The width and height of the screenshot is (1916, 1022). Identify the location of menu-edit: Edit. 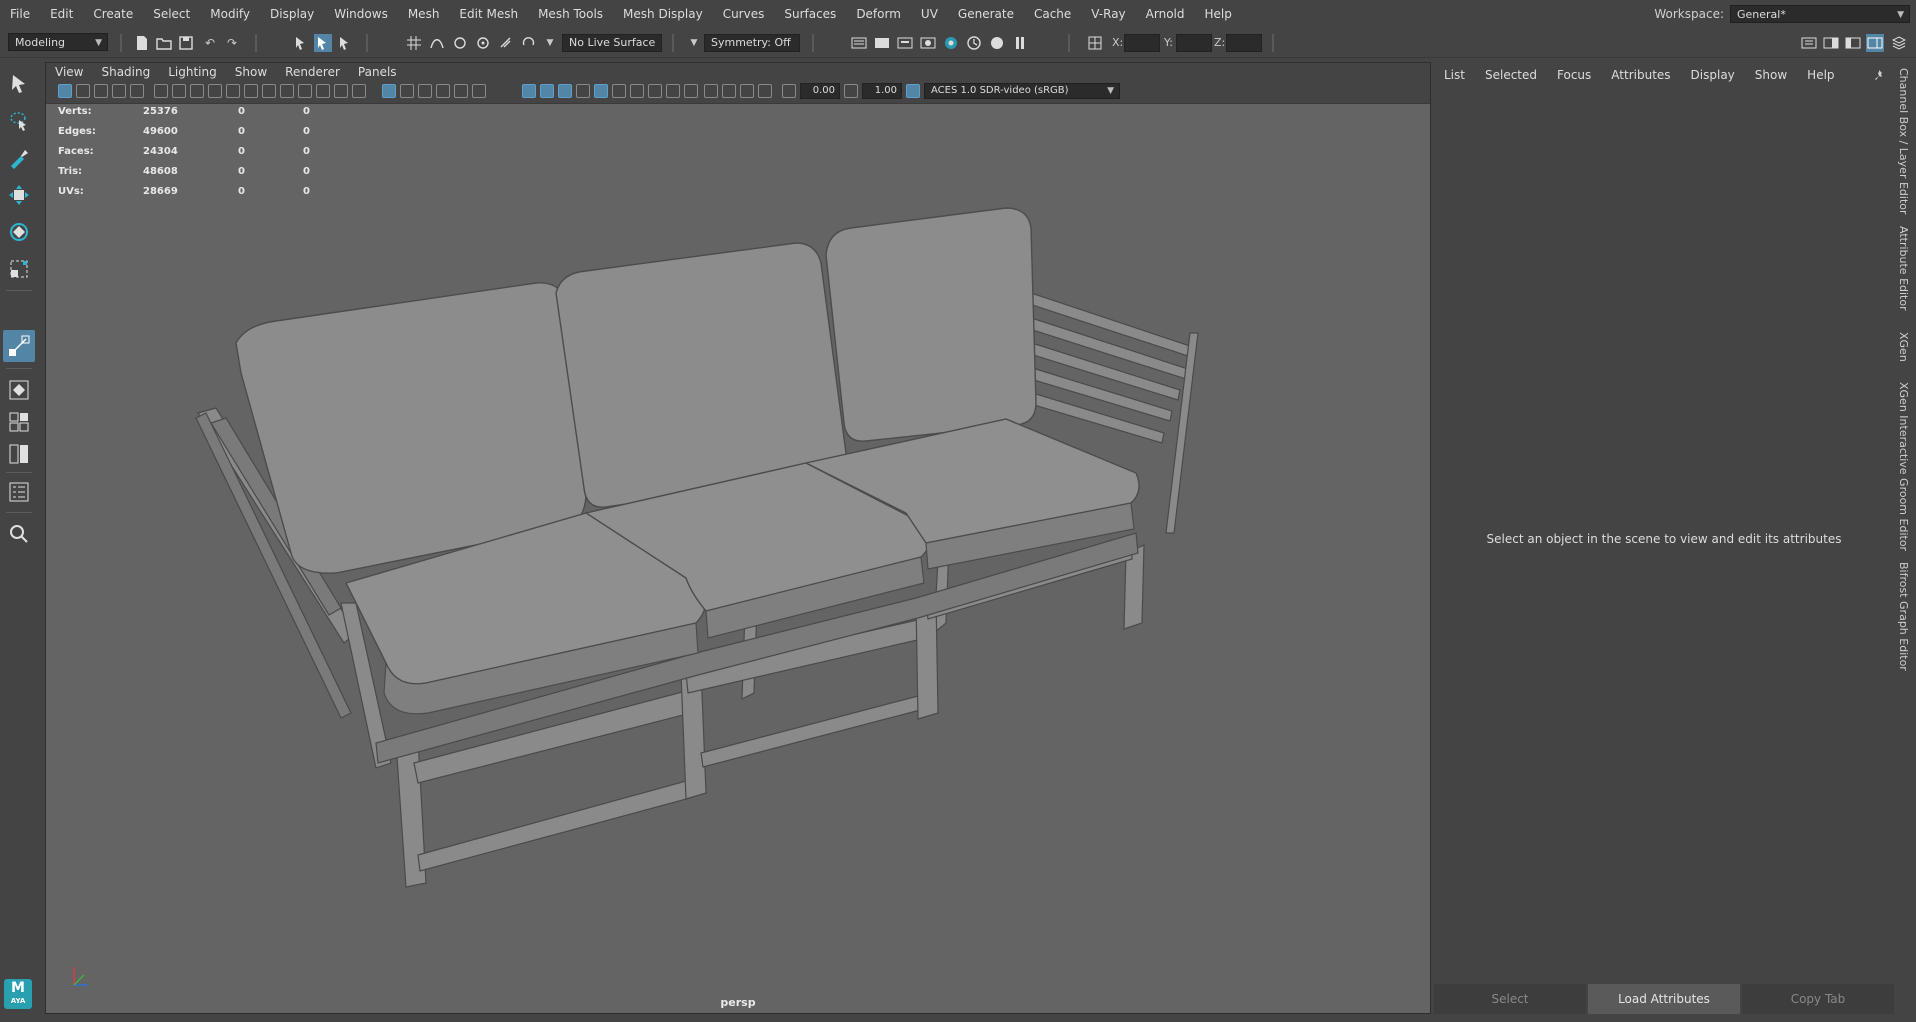
(61, 14).